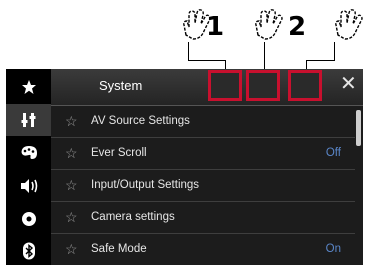 The height and width of the screenshot is (267, 369). I want to click on callout-1: 1, so click(215, 34).